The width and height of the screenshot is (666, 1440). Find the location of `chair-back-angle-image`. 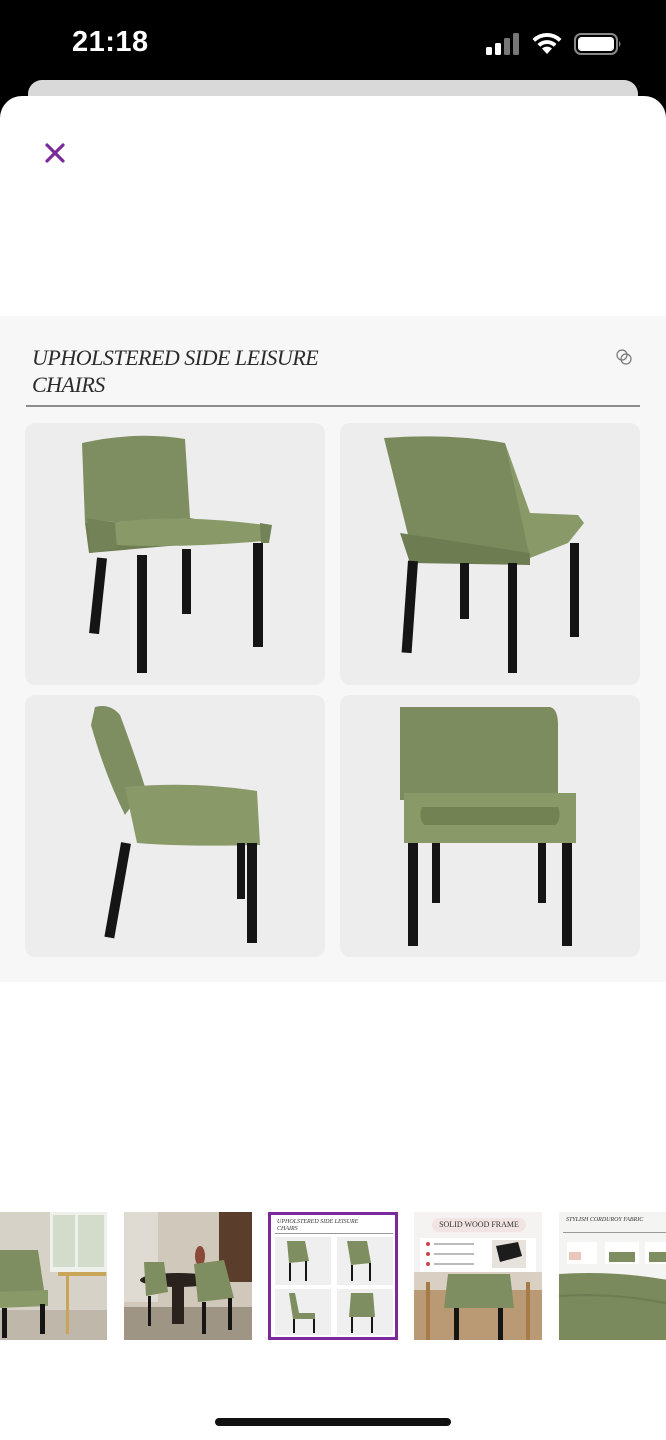

chair-back-angle-image is located at coordinates (484, 554).